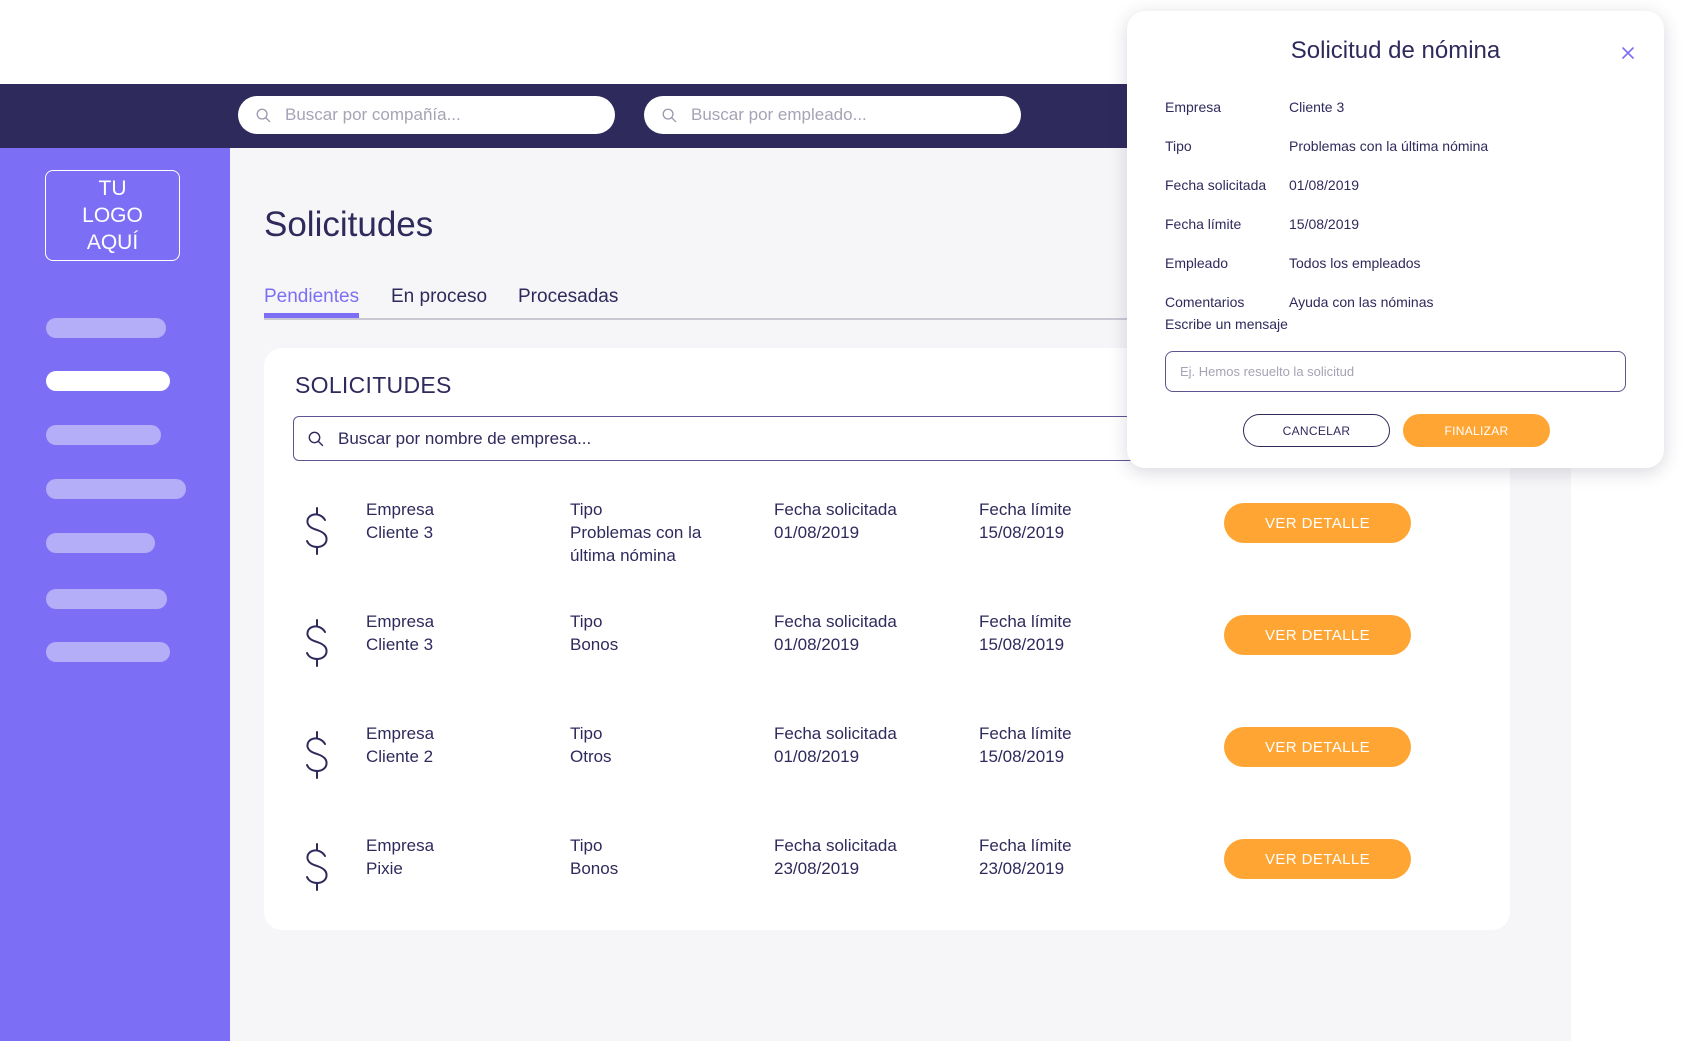 The image size is (1690, 1041). What do you see at coordinates (1355, 263) in the screenshot?
I see `detail-value: Todos los empleados` at bounding box center [1355, 263].